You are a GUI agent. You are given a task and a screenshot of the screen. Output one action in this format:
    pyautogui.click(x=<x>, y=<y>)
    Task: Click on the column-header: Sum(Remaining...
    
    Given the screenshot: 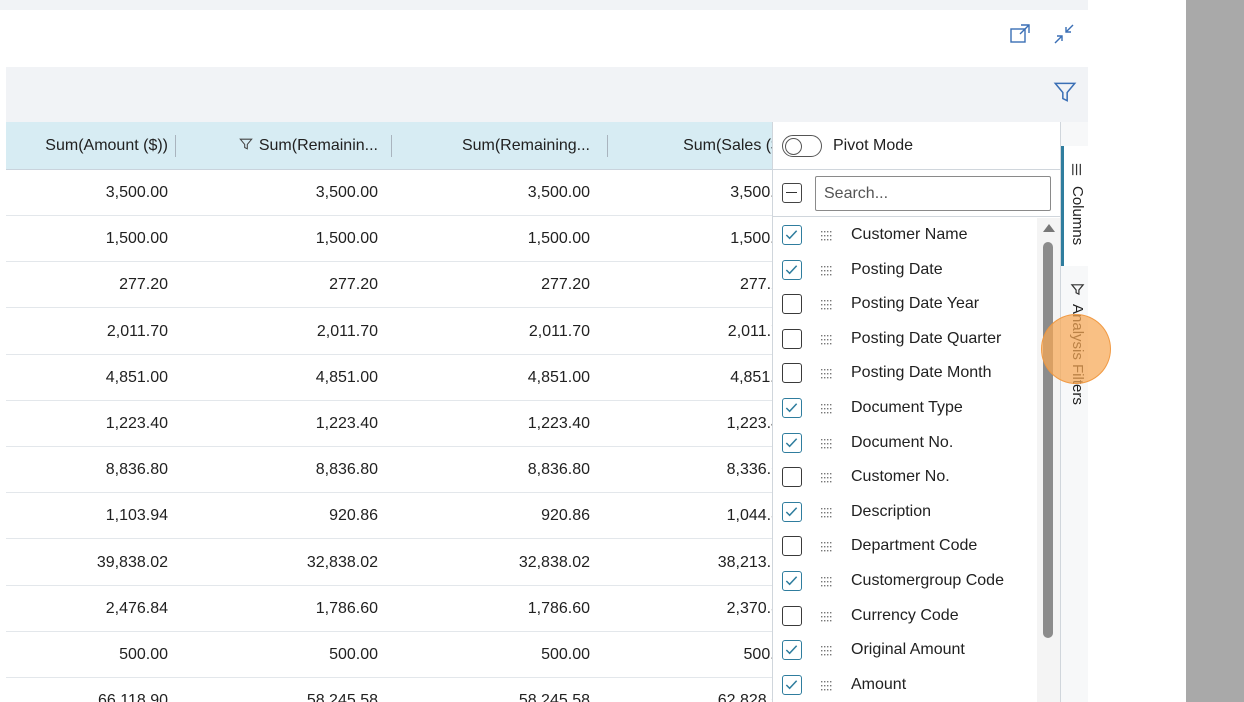 What is the action you would take?
    pyautogui.click(x=498, y=146)
    